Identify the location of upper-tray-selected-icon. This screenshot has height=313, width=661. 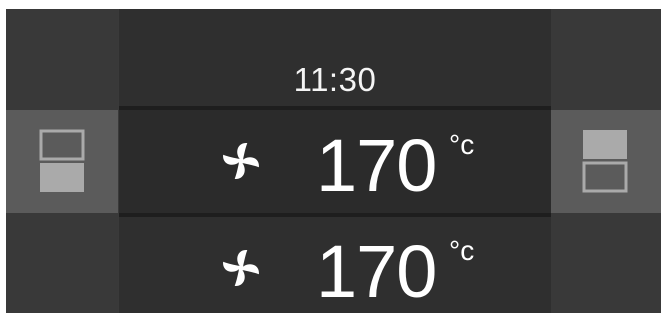
(605, 161).